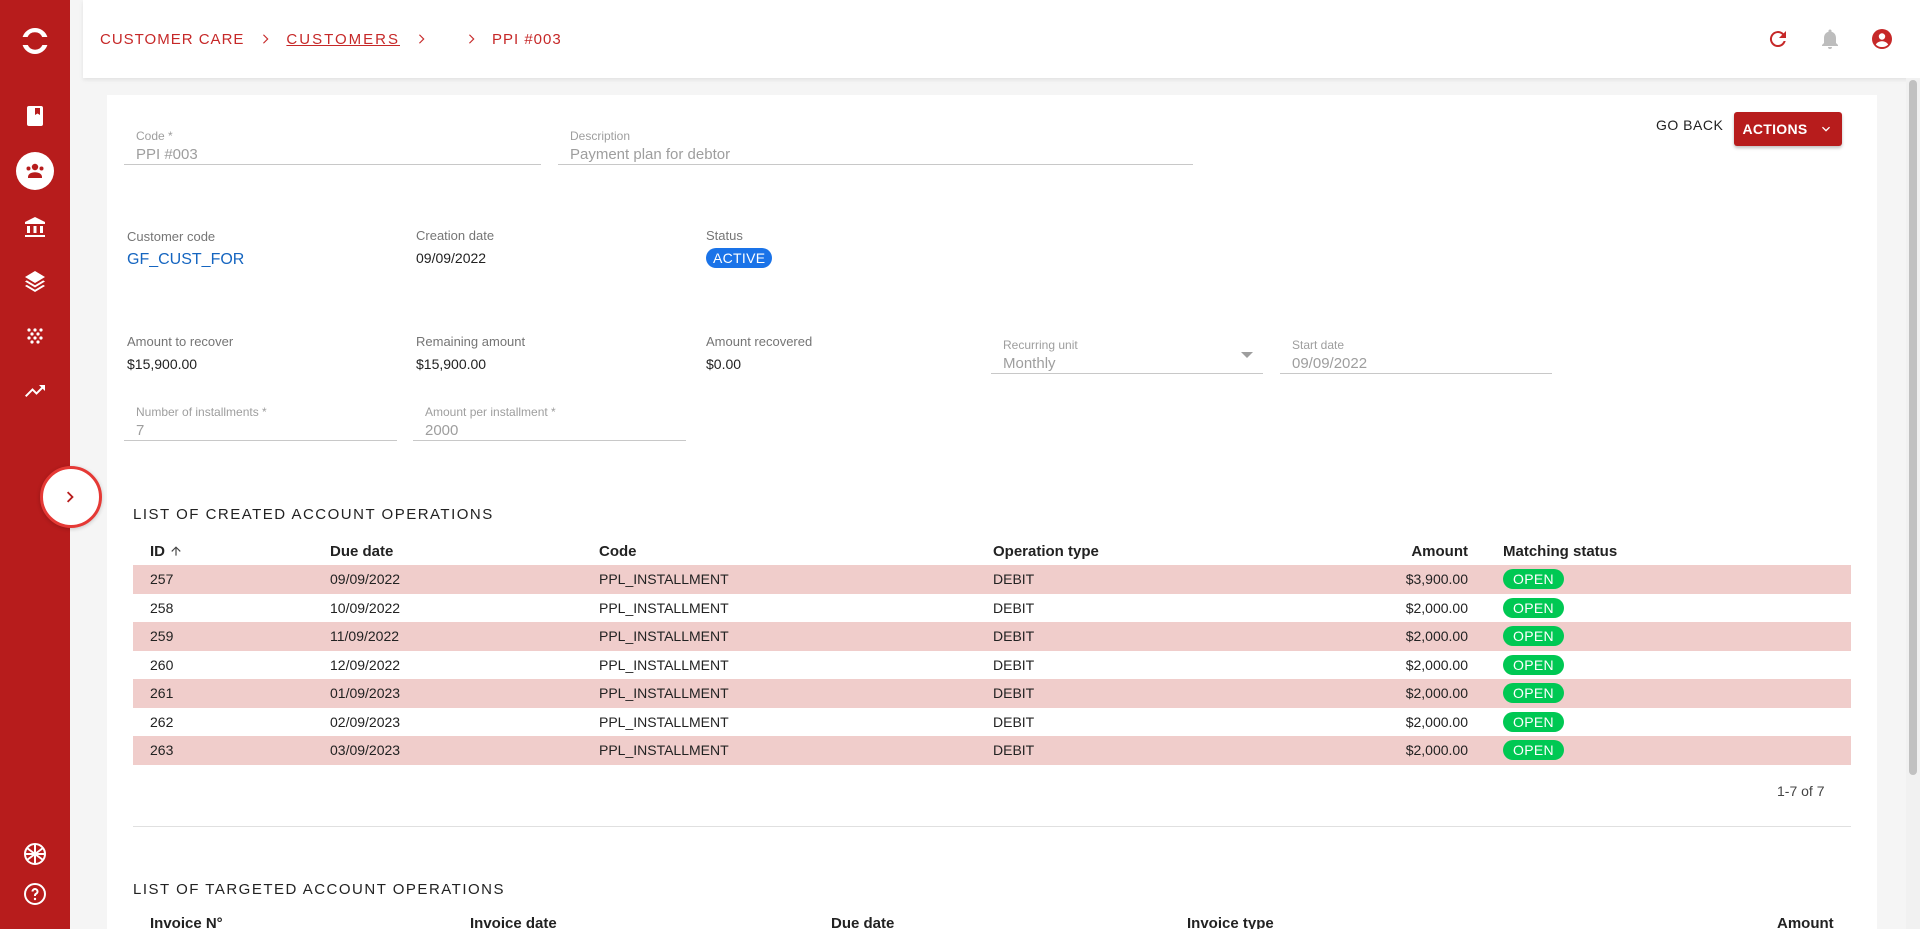  Describe the element at coordinates (35, 391) in the screenshot. I see `trending-up-icon` at that location.